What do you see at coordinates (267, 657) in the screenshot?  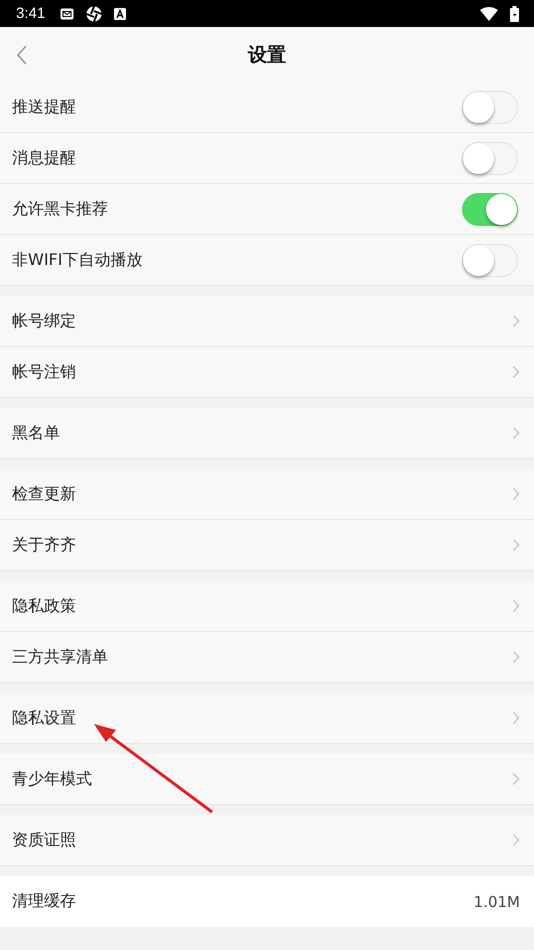 I see `settings-row: 三方共享清单` at bounding box center [267, 657].